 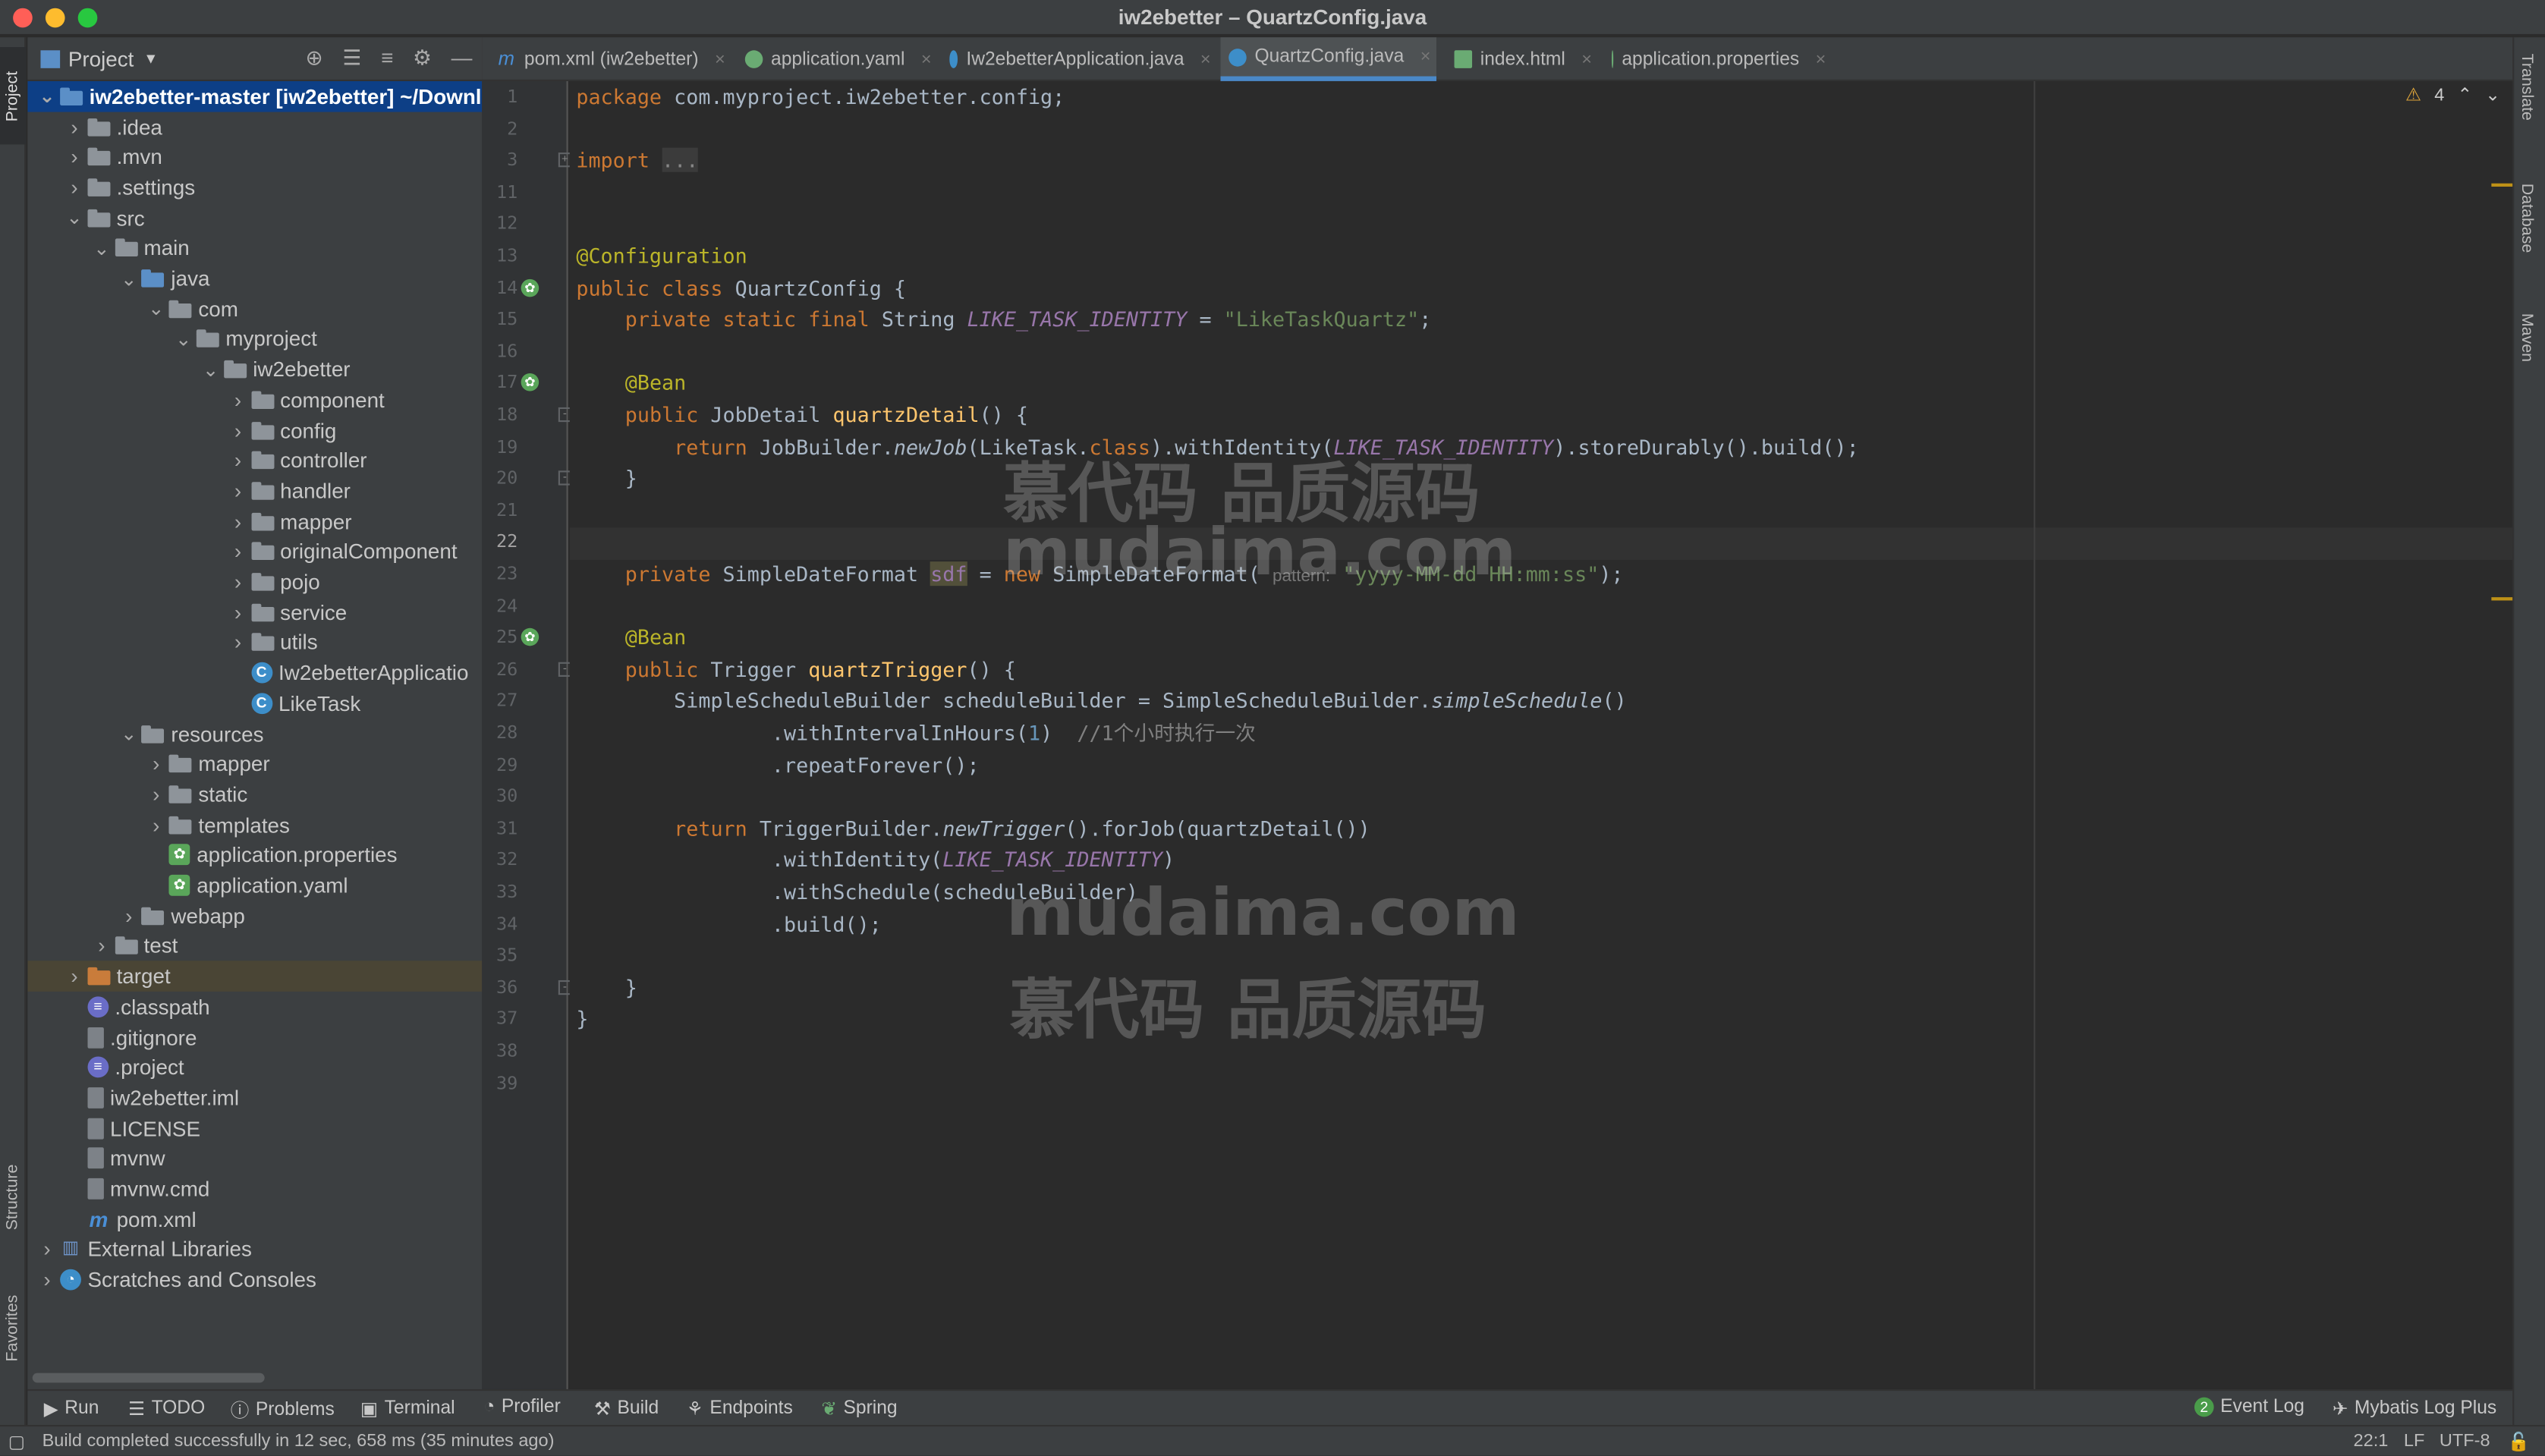 What do you see at coordinates (661, 256) in the screenshot?
I see `code-line: @Configuration` at bounding box center [661, 256].